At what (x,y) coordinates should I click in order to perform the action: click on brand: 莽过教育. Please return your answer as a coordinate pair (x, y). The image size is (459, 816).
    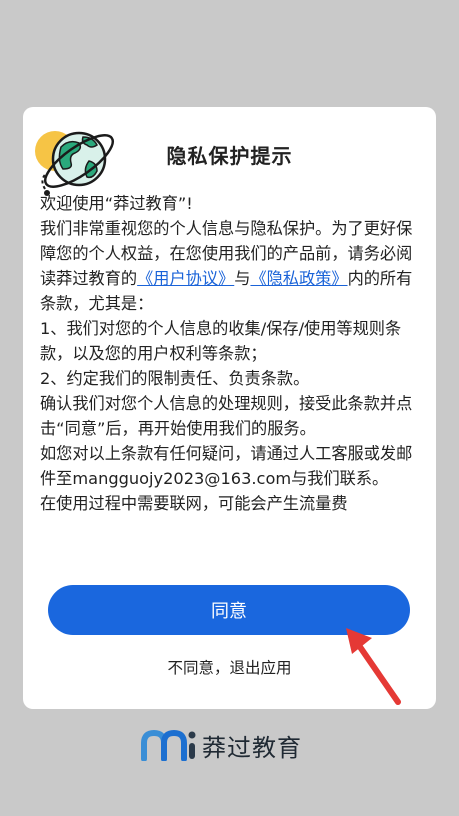
    Looking at the image, I should click on (221, 745).